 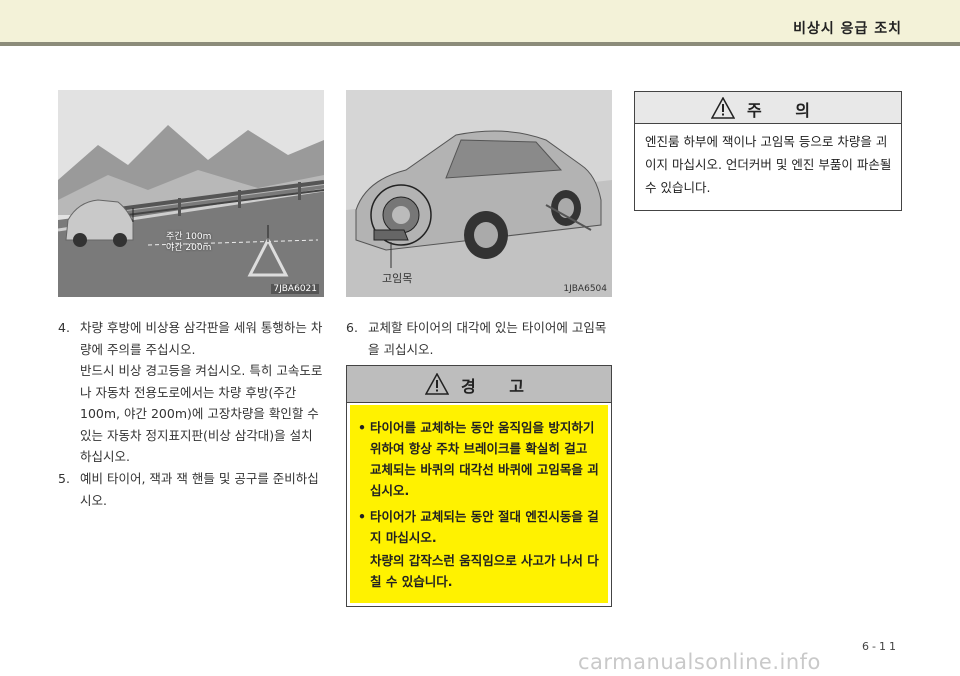 What do you see at coordinates (199, 489) in the screenshot?
I see `step-text: 예비 타이어, 잭과 잭 핸들 및 공구를 준비하십시오.` at bounding box center [199, 489].